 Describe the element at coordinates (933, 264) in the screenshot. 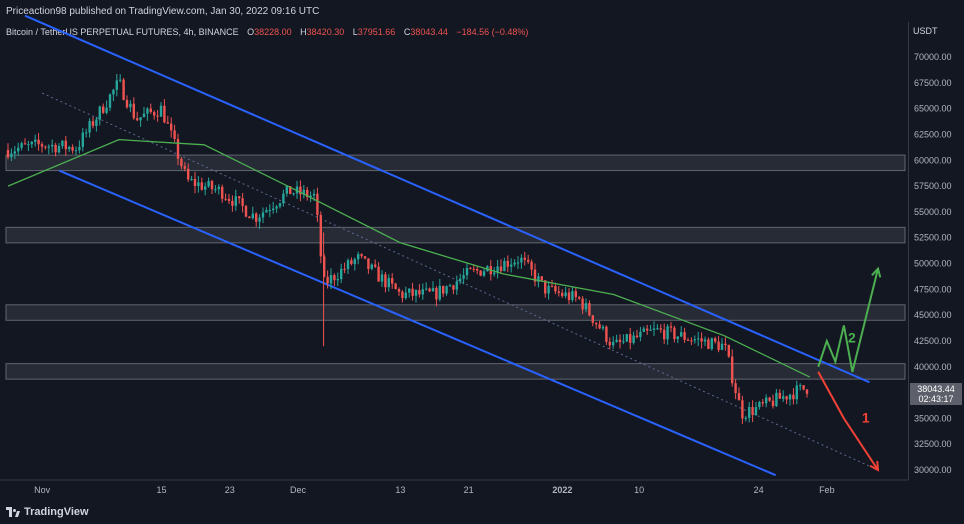

I see `price-tick-label: 50000.00` at that location.